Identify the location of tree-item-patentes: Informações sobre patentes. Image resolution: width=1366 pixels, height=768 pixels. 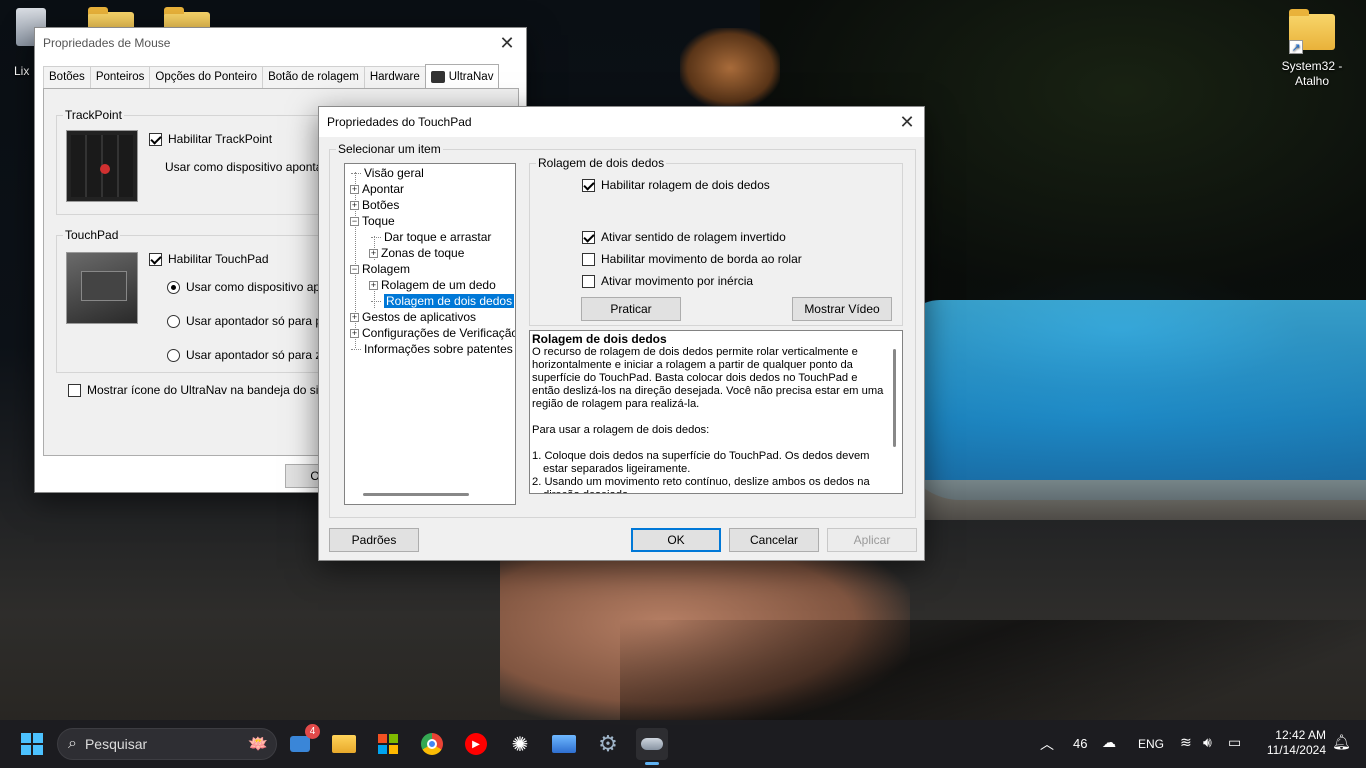
(432, 349).